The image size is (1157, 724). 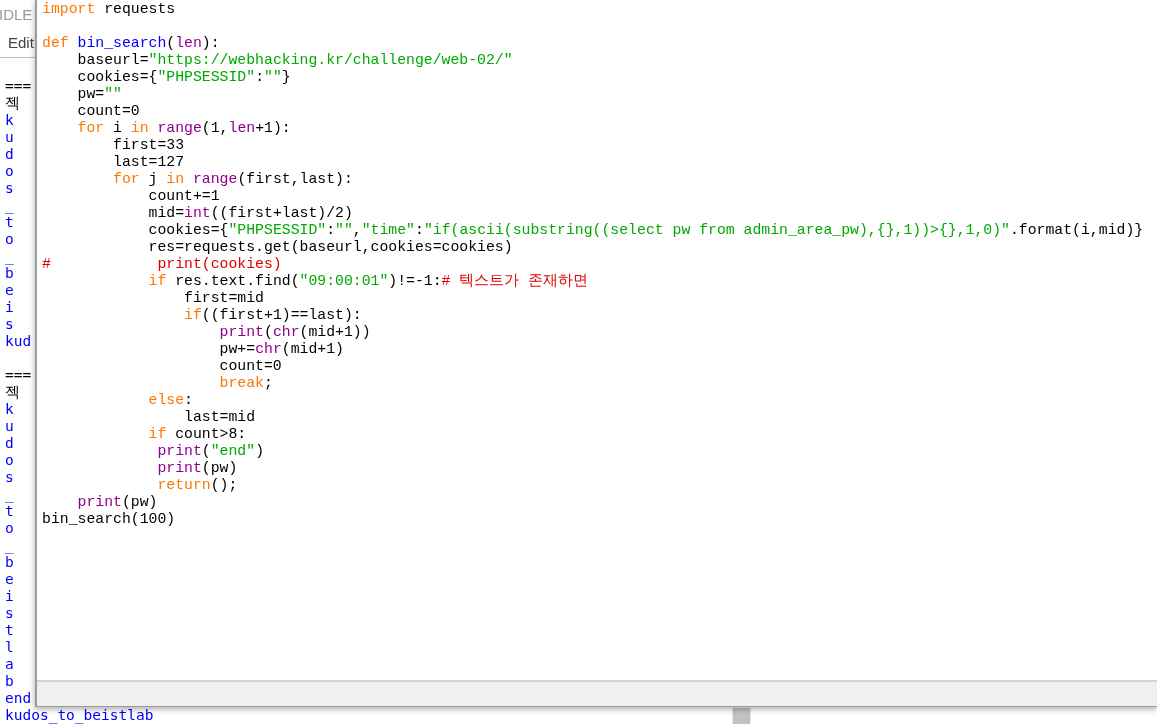 What do you see at coordinates (170, 400) in the screenshot?
I see `code-line: else:` at bounding box center [170, 400].